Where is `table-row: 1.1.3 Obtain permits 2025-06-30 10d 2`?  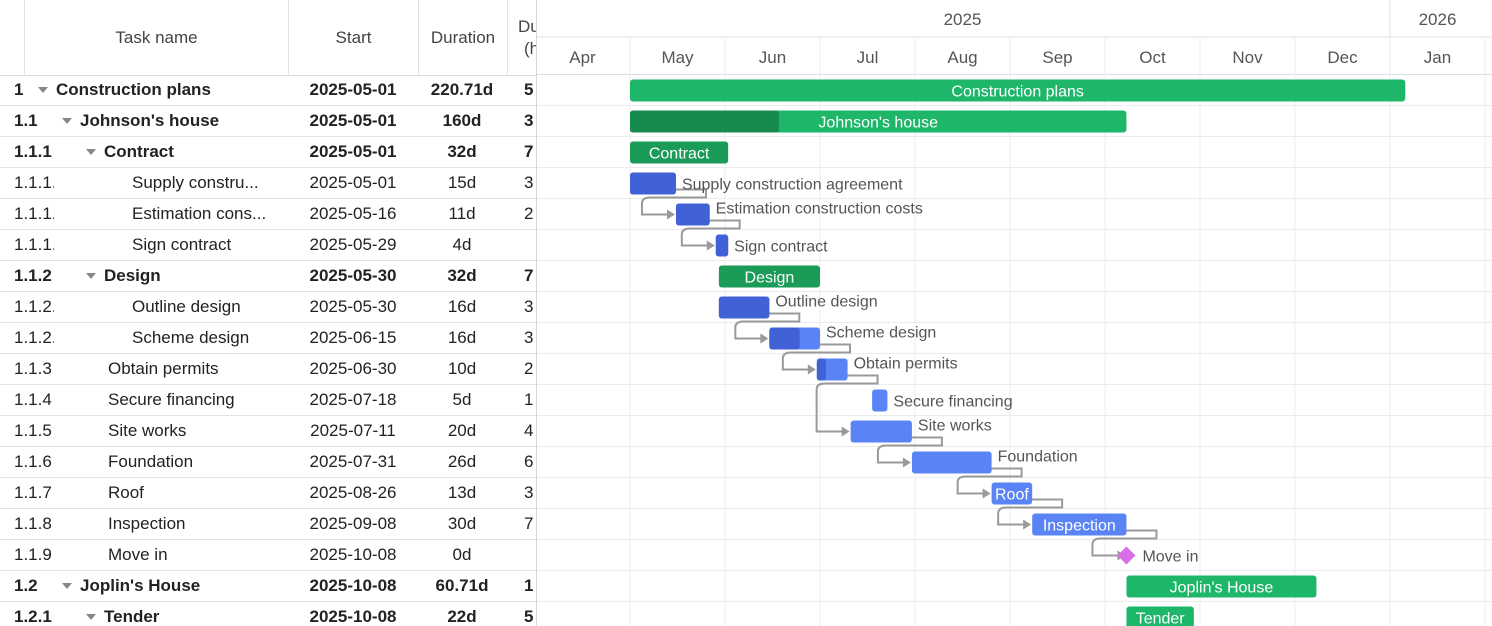 table-row: 1.1.3 Obtain permits 2025-06-30 10d 2 is located at coordinates (268, 369).